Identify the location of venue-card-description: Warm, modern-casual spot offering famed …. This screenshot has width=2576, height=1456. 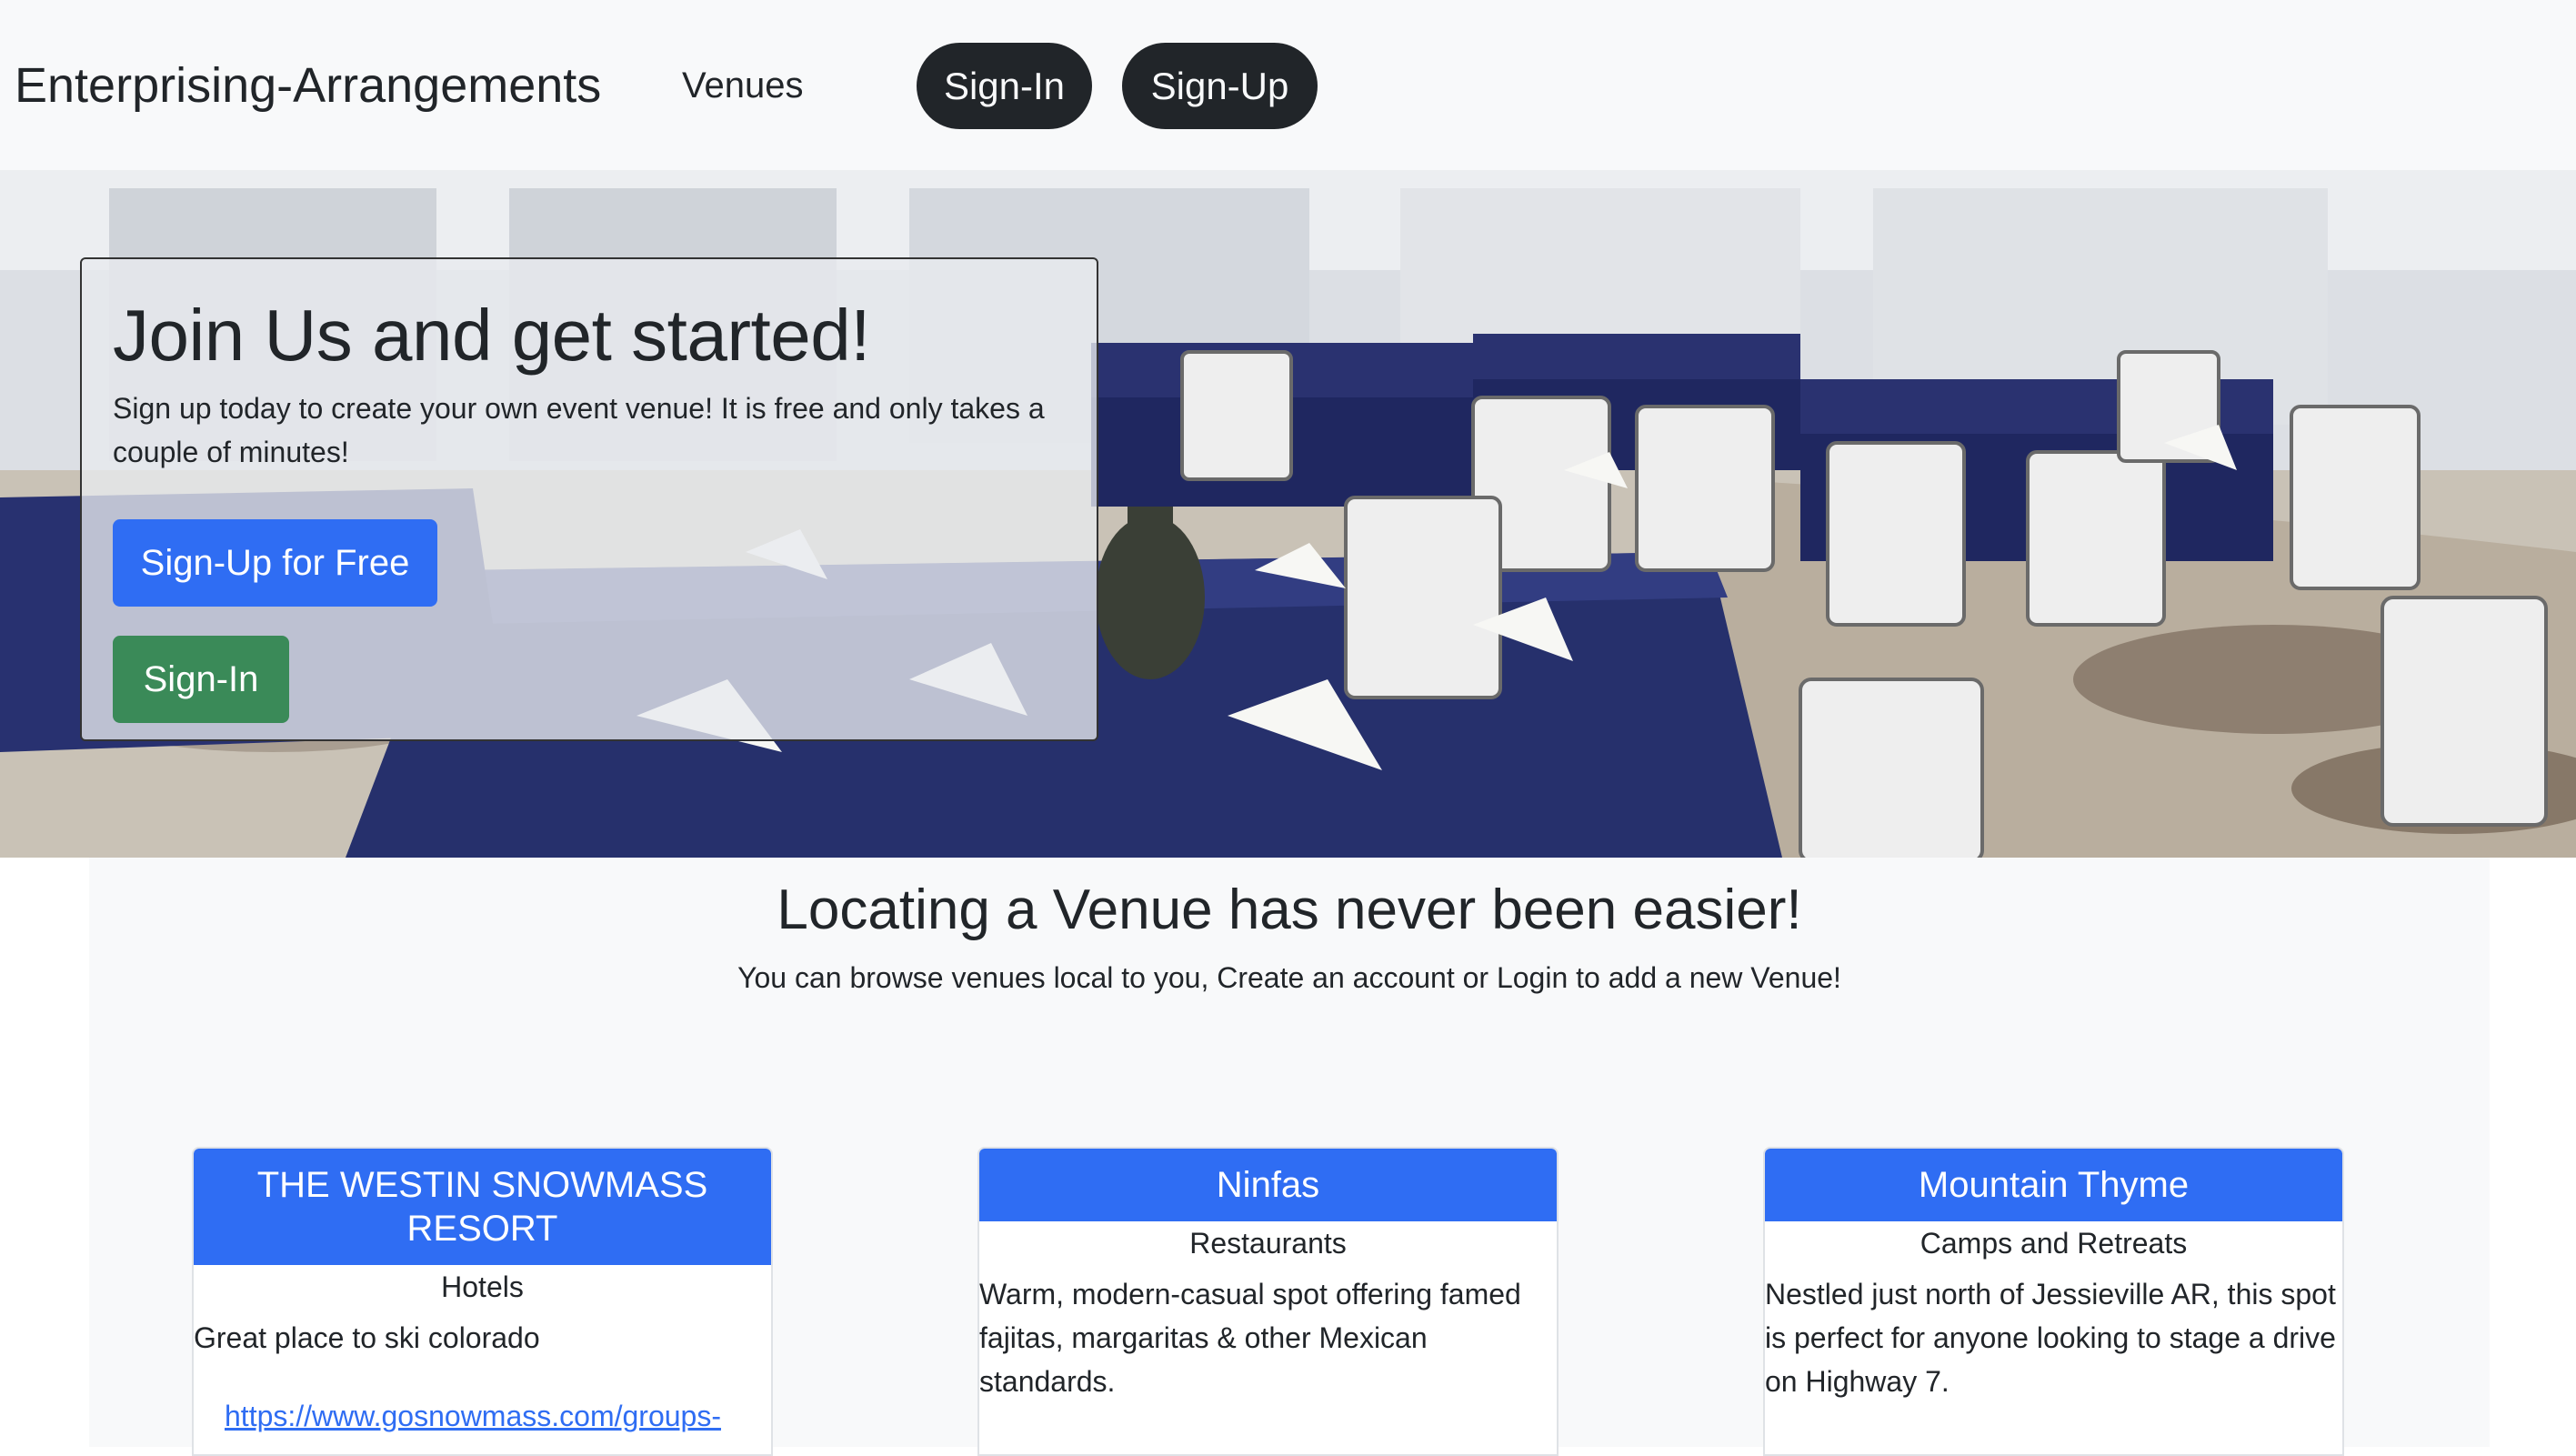
(1250, 1338).